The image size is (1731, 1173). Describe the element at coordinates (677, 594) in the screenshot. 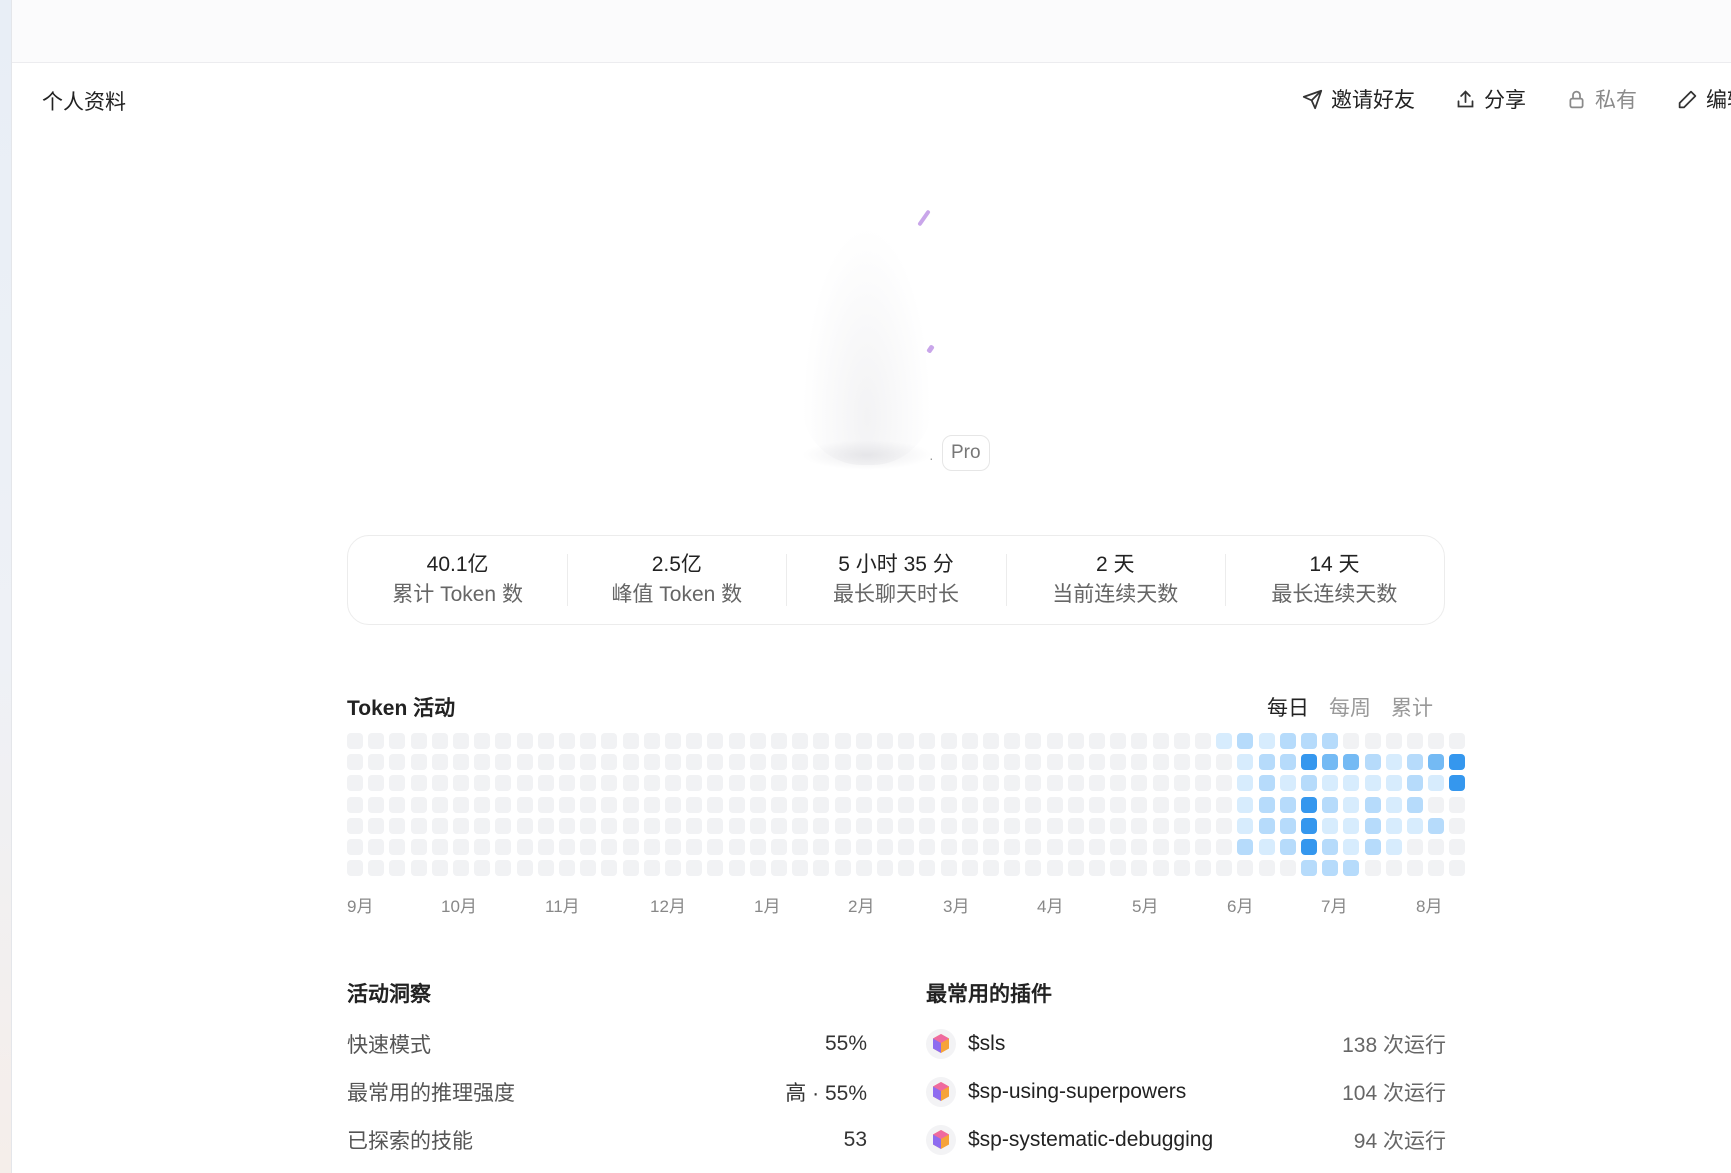

I see `stat-label: 峰值 Token 数` at that location.